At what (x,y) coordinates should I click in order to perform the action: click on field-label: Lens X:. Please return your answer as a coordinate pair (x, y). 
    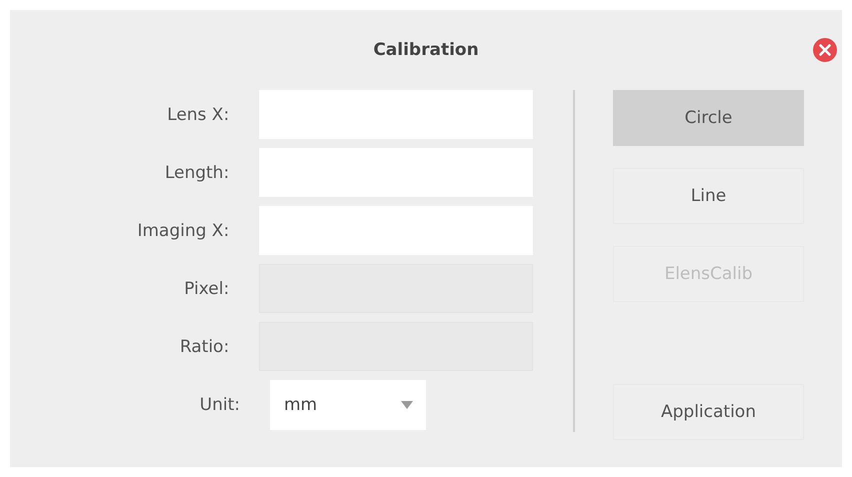
    Looking at the image, I should click on (198, 114).